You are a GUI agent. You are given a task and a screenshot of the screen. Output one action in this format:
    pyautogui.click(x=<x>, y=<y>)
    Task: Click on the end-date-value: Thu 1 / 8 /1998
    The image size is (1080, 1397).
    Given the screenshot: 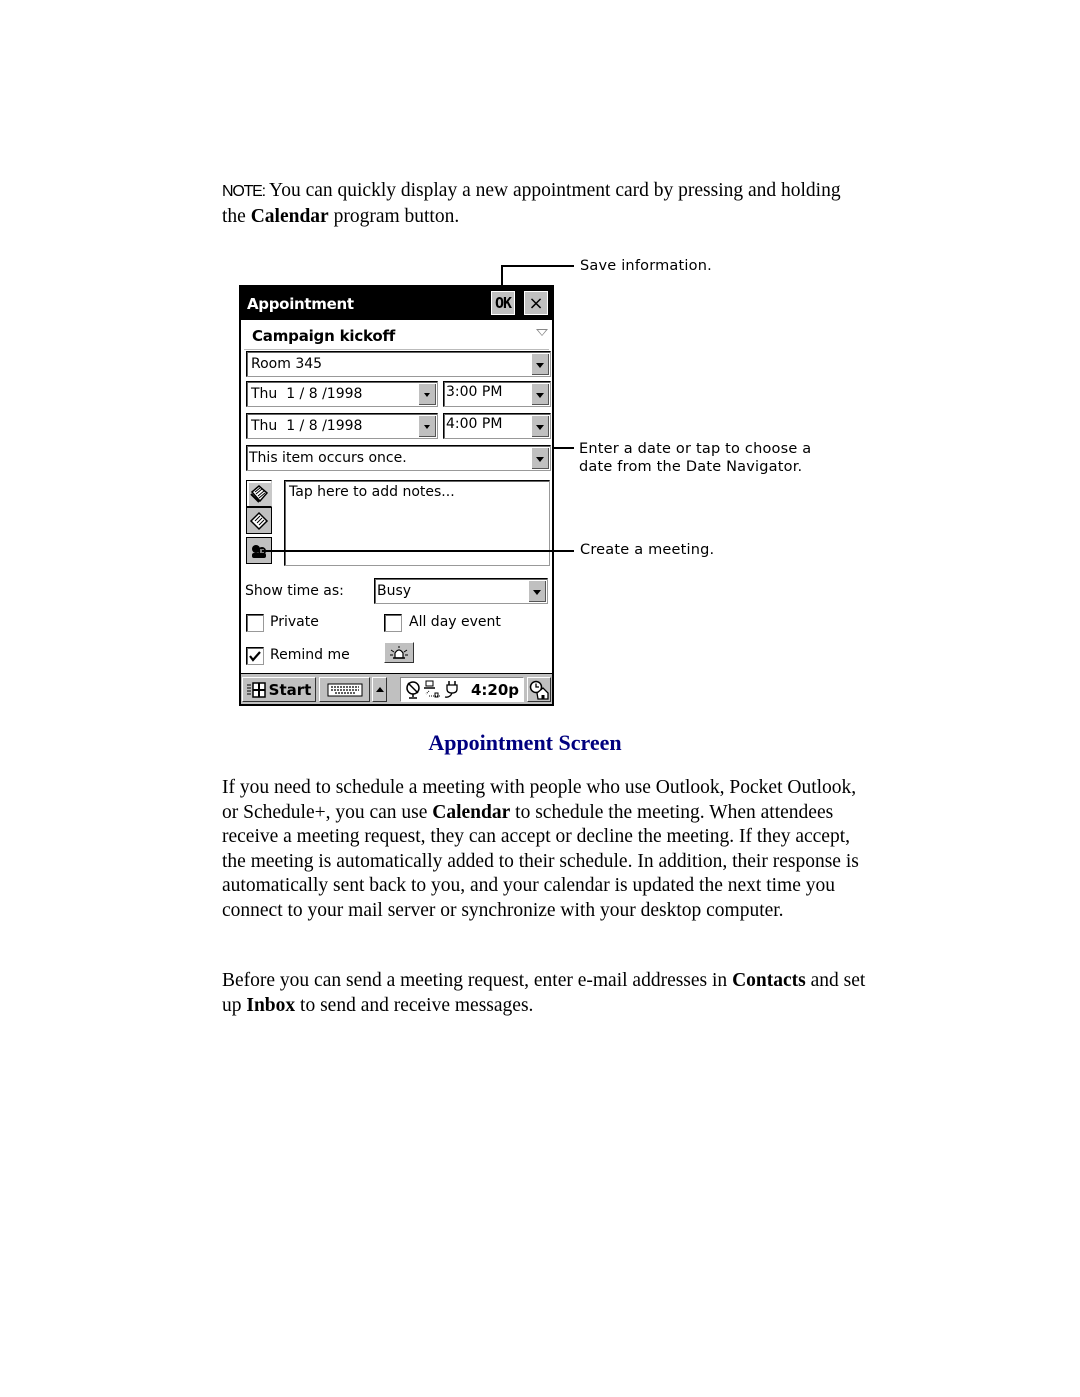 What is the action you would take?
    pyautogui.click(x=307, y=426)
    